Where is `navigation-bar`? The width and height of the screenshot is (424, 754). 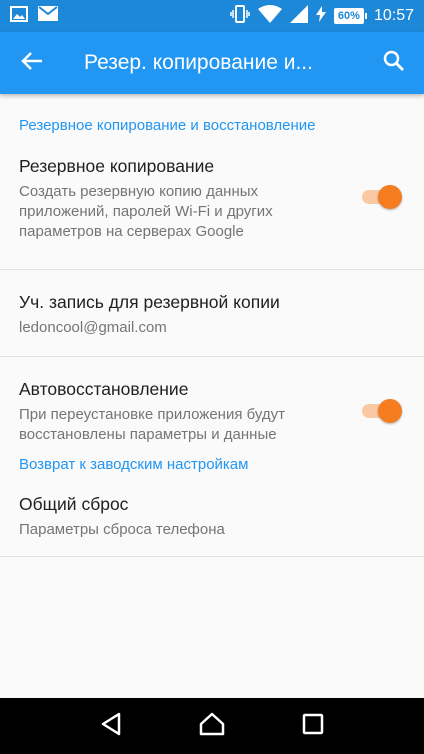
navigation-bar is located at coordinates (212, 726).